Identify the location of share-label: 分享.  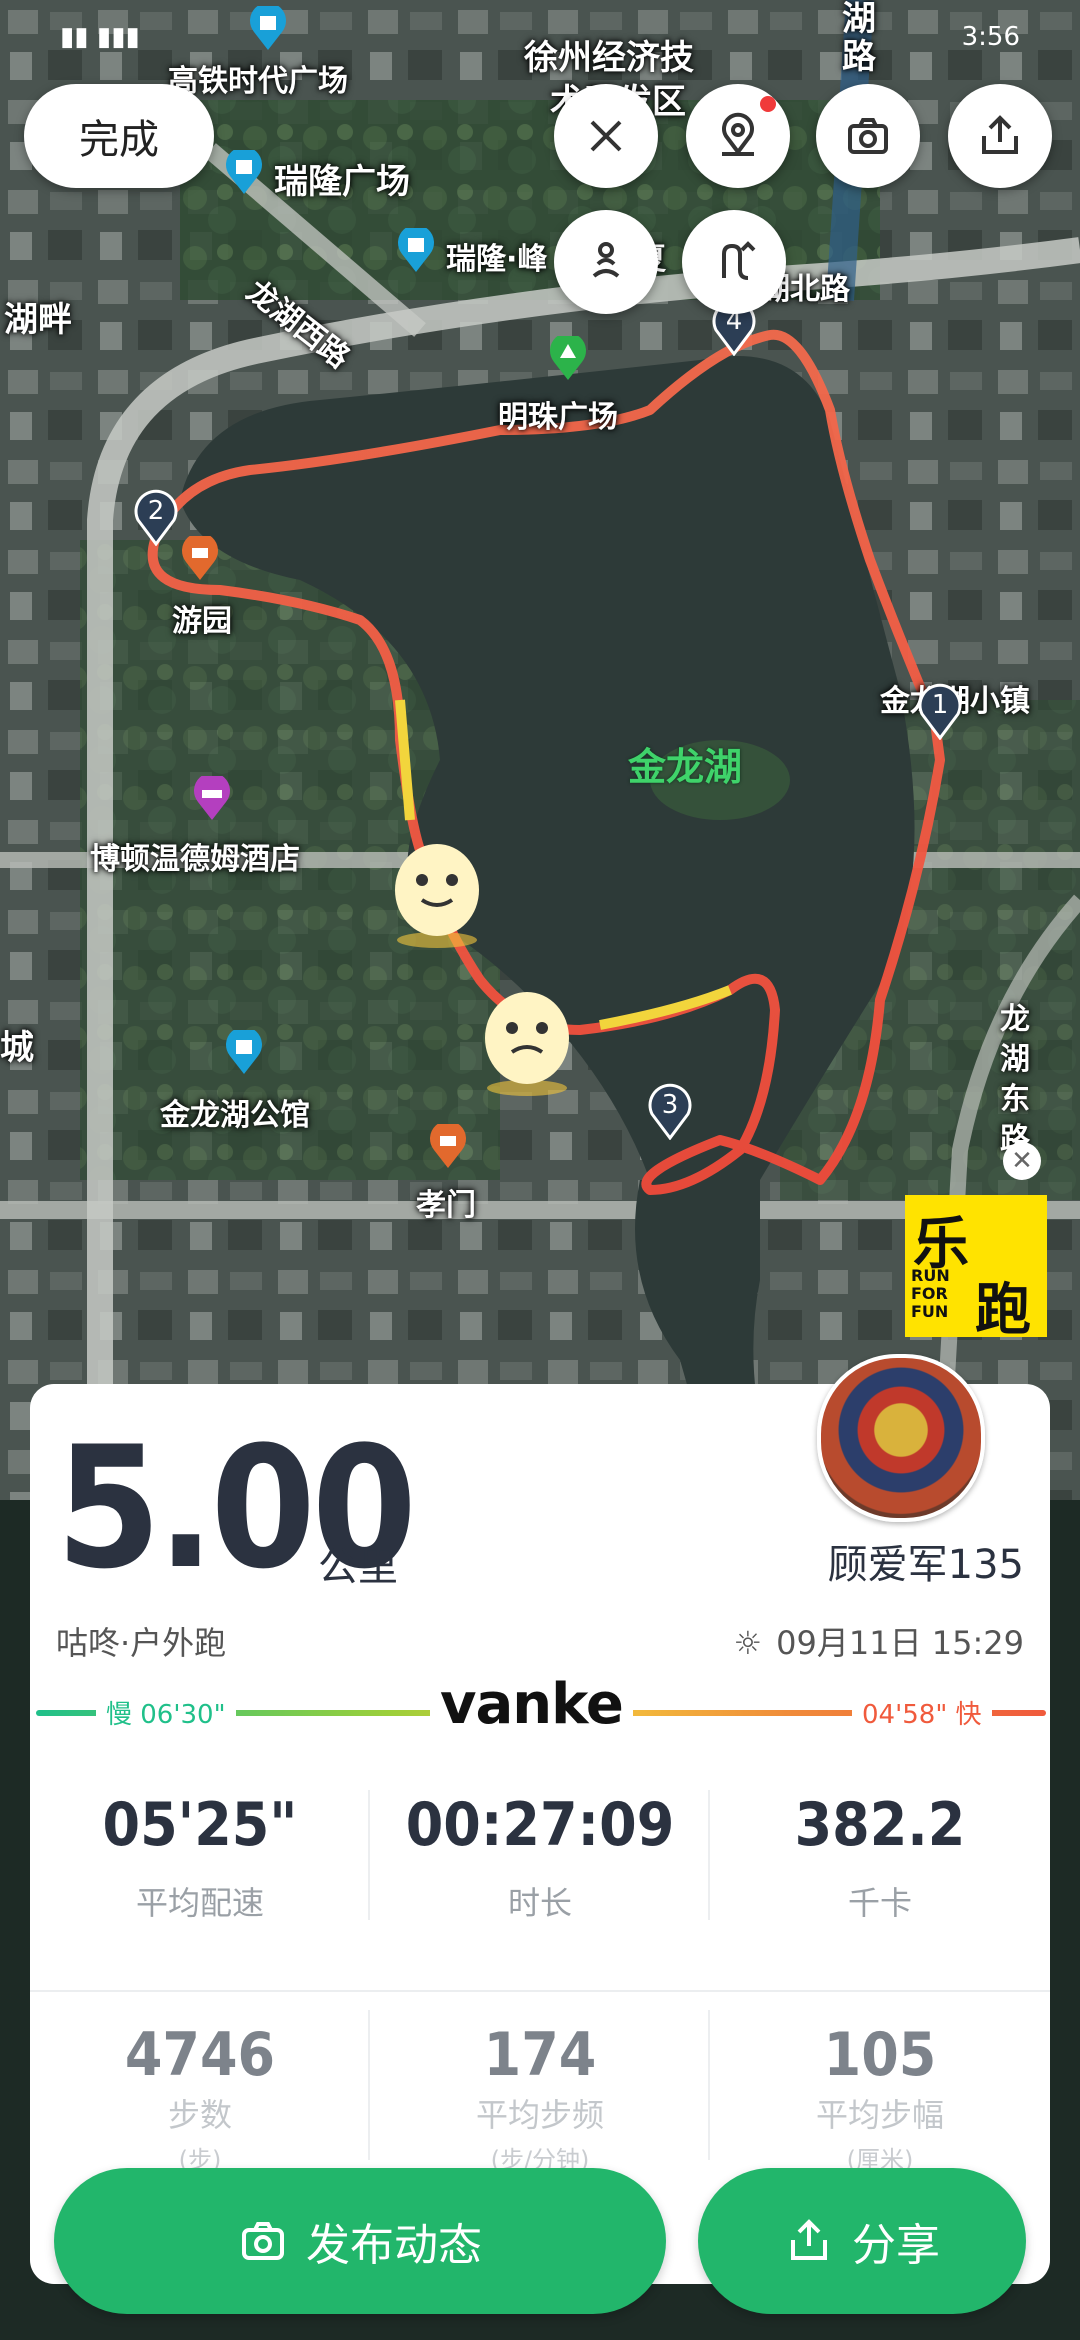
(896, 2245).